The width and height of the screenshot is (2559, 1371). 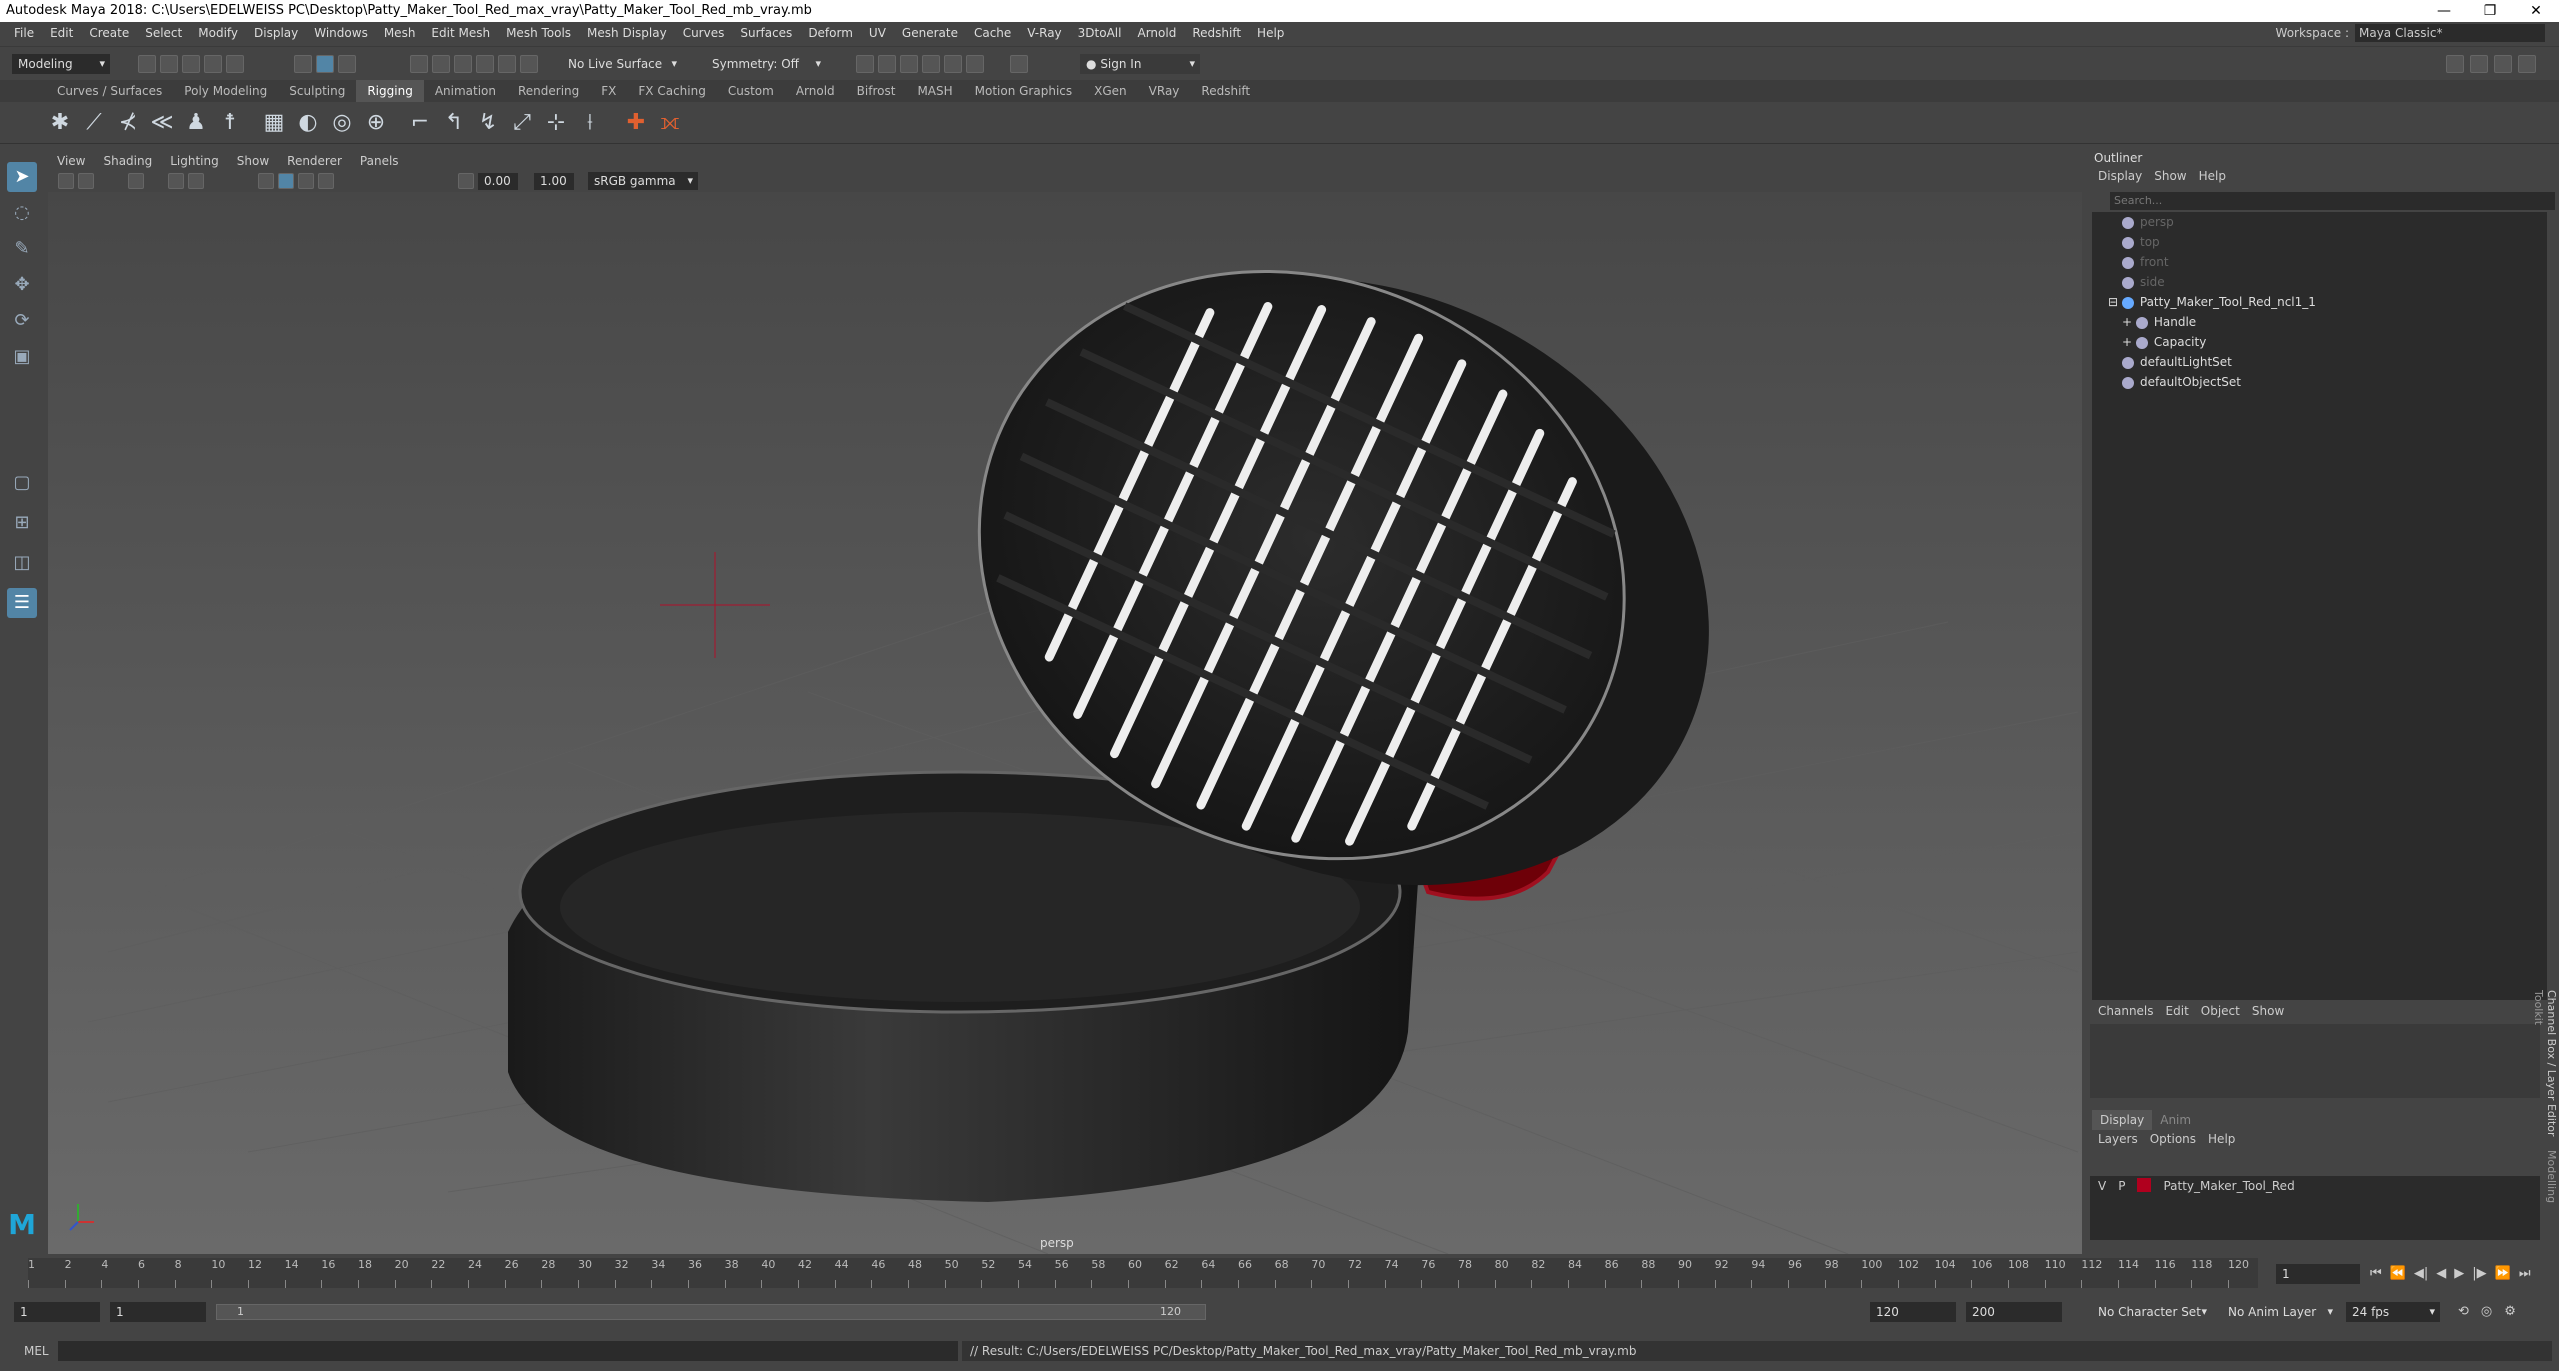 I want to click on select-object-icon, so click(x=325, y=64).